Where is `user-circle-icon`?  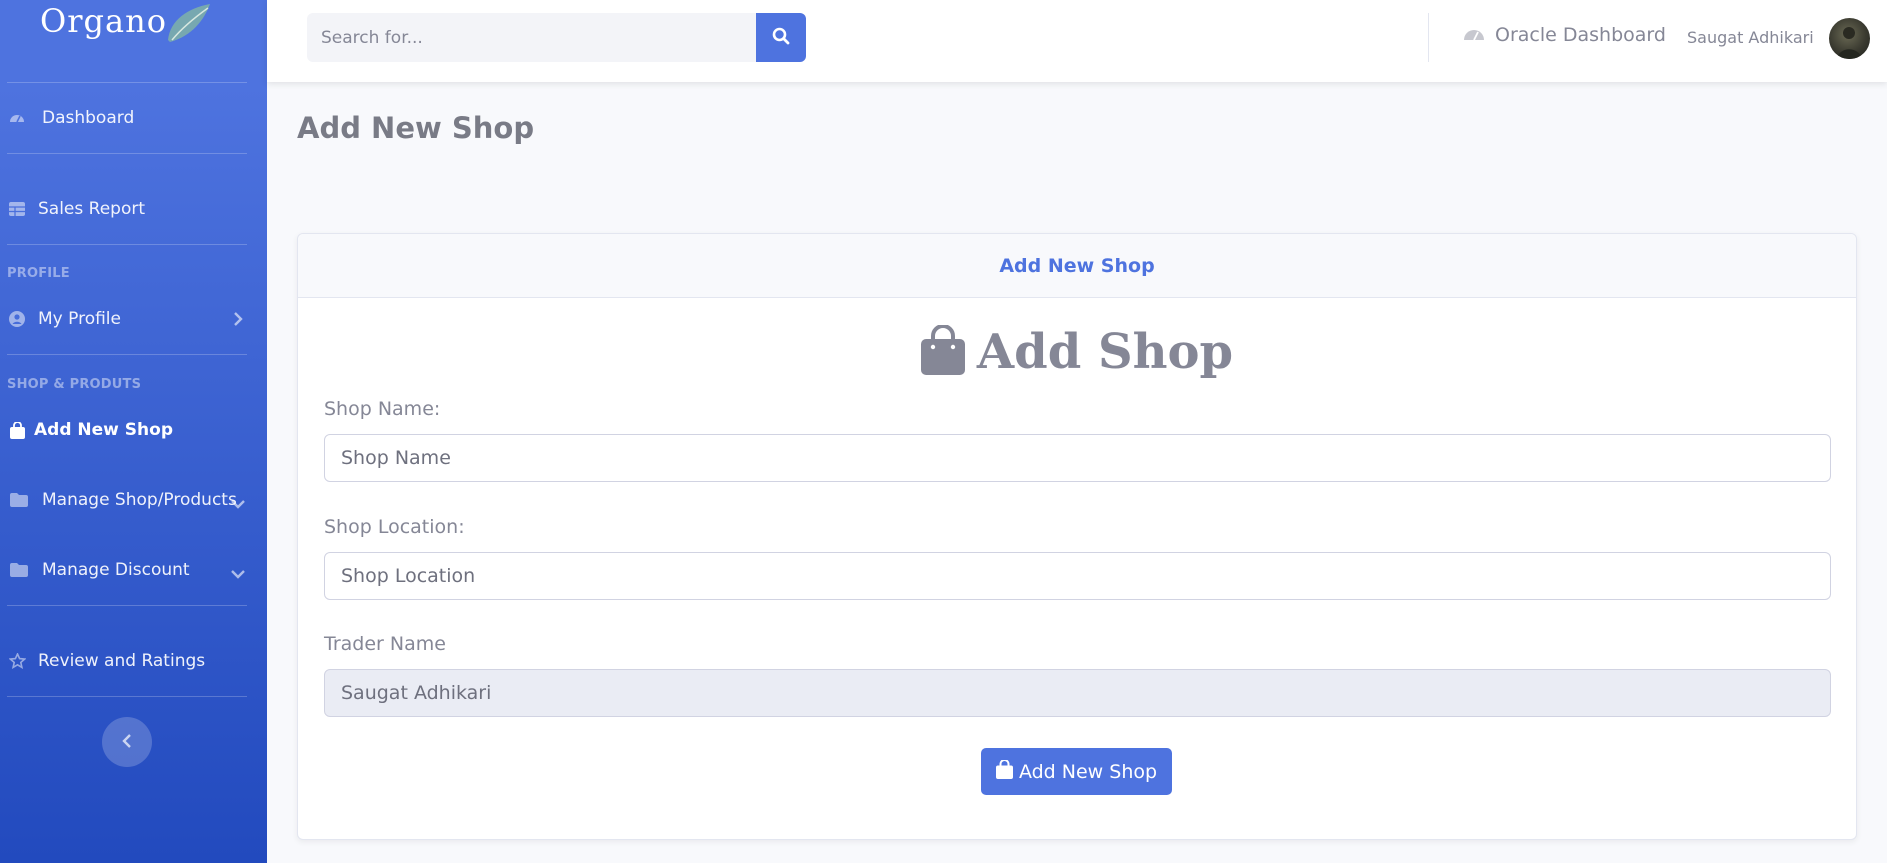 user-circle-icon is located at coordinates (17, 319).